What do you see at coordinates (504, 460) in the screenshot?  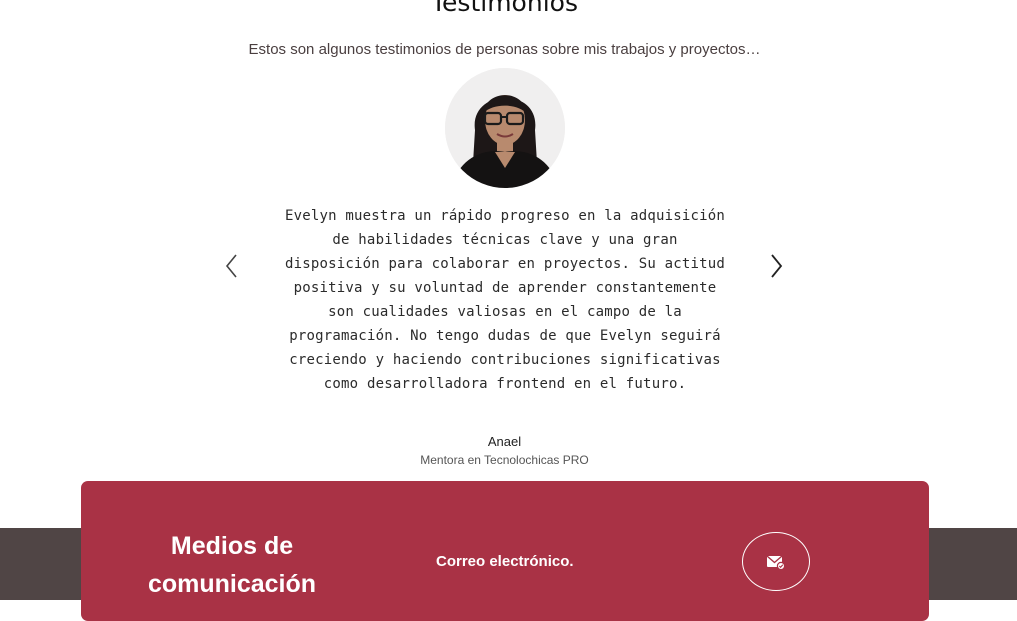 I see `testimonial-author-role: Mentora en Tecnolochicas PRO` at bounding box center [504, 460].